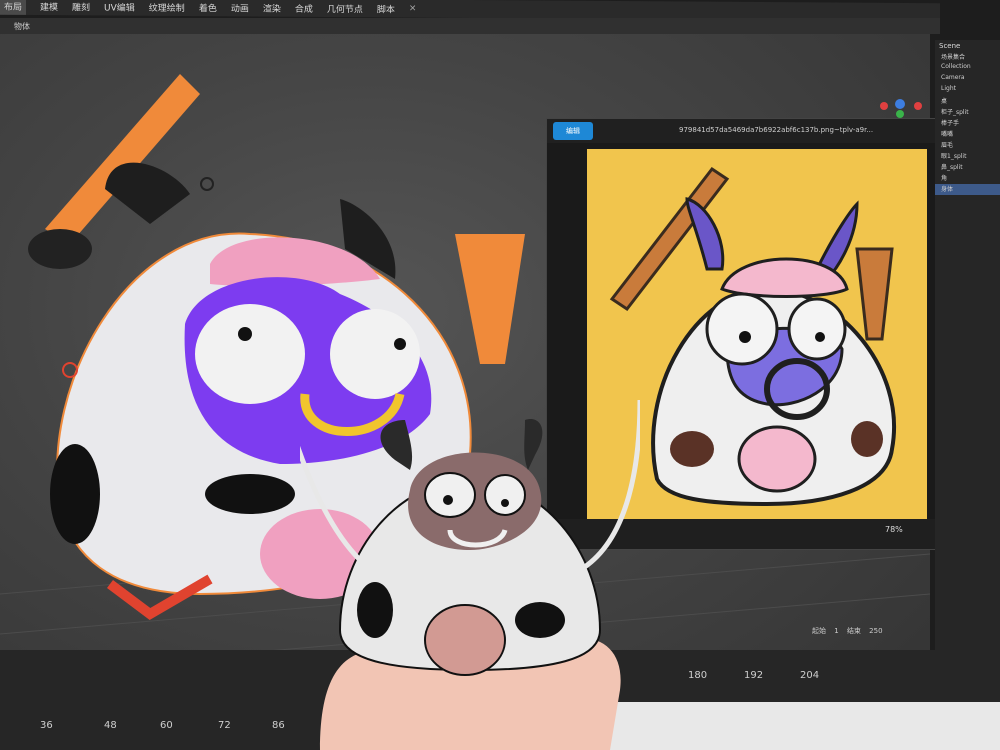 The width and height of the screenshot is (1000, 750). What do you see at coordinates (967, 156) in the screenshot?
I see `outliner-row: 眼1_split` at bounding box center [967, 156].